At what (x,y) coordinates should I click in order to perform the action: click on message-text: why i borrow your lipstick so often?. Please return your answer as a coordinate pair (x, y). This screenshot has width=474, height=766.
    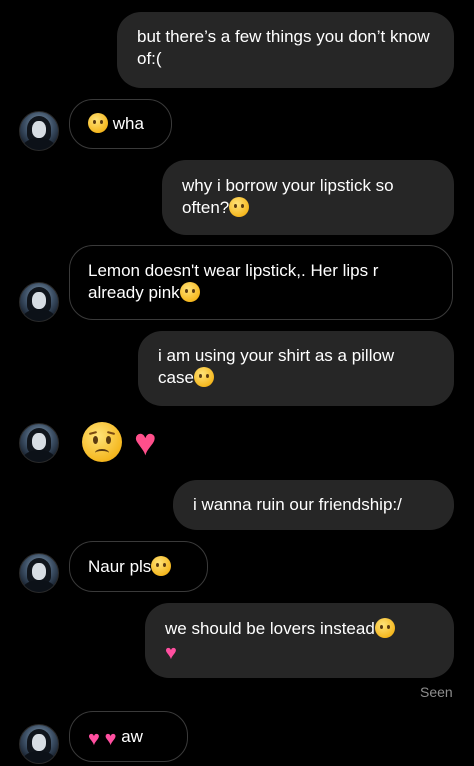
    Looking at the image, I should click on (288, 196).